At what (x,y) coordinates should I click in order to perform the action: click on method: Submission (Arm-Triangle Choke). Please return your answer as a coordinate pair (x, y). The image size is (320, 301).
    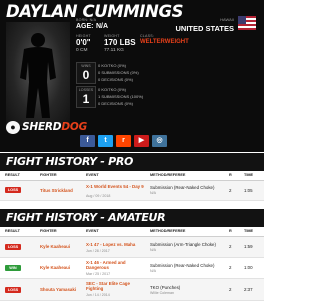
    Looking at the image, I should click on (183, 244).